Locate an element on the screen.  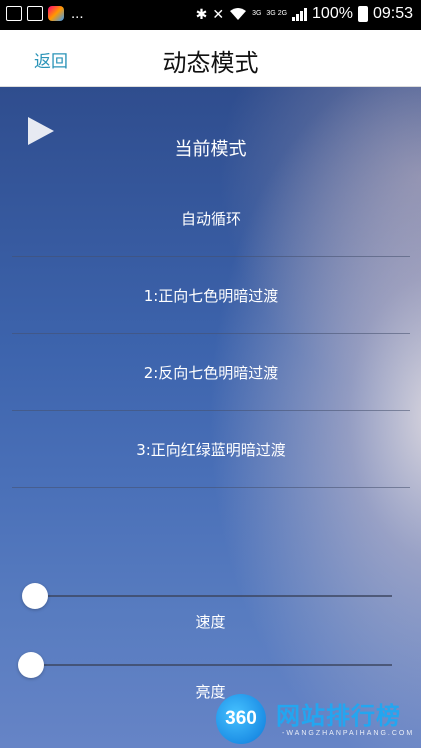
battery-percent: 100% is located at coordinates (332, 13).